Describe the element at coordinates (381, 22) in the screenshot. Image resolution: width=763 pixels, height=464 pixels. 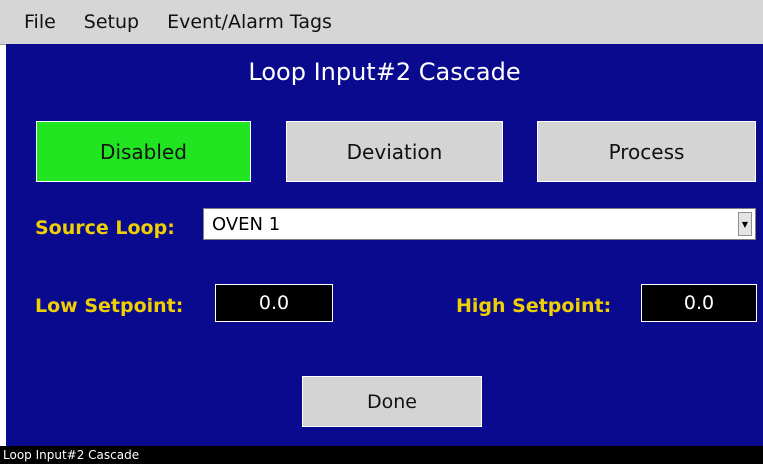
I see `menu-bar: File Setup Event/Alarm Tags` at that location.